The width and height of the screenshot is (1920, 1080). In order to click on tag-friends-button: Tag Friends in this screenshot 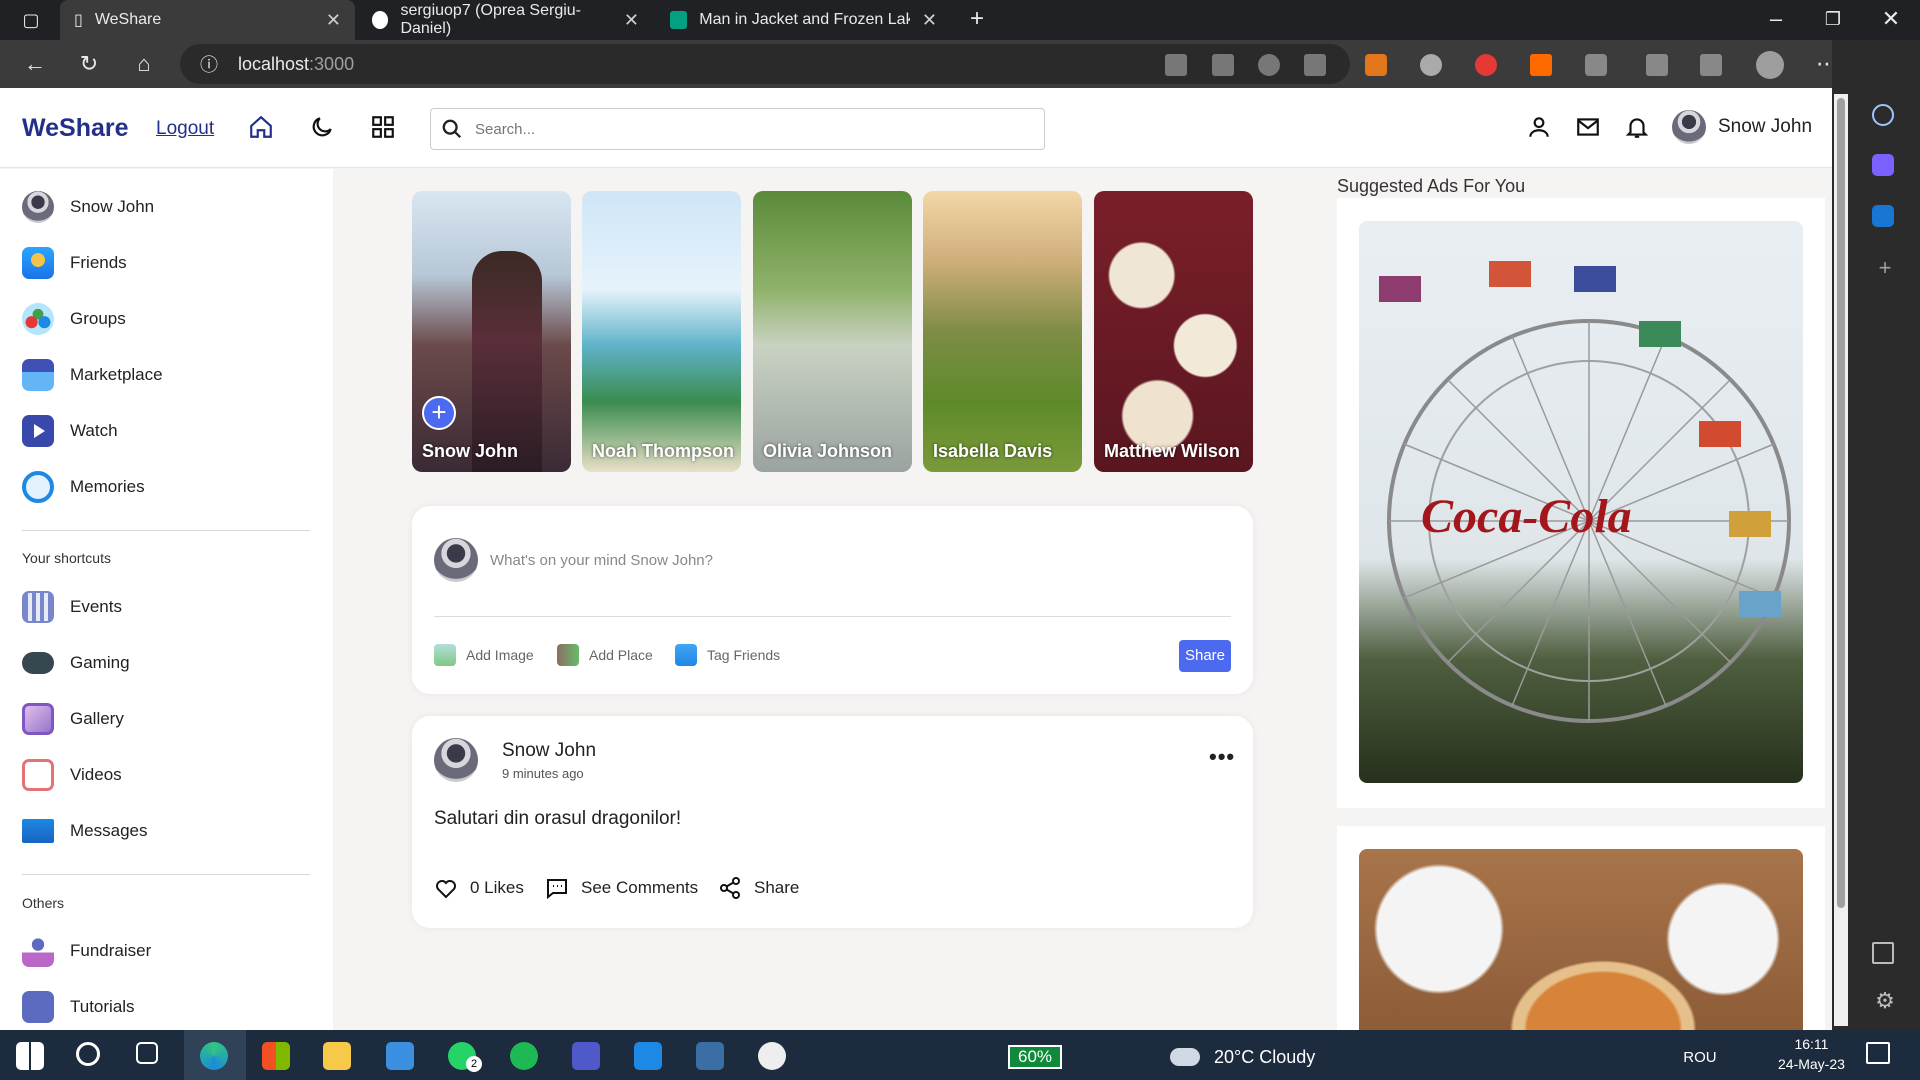, I will do `click(727, 655)`.